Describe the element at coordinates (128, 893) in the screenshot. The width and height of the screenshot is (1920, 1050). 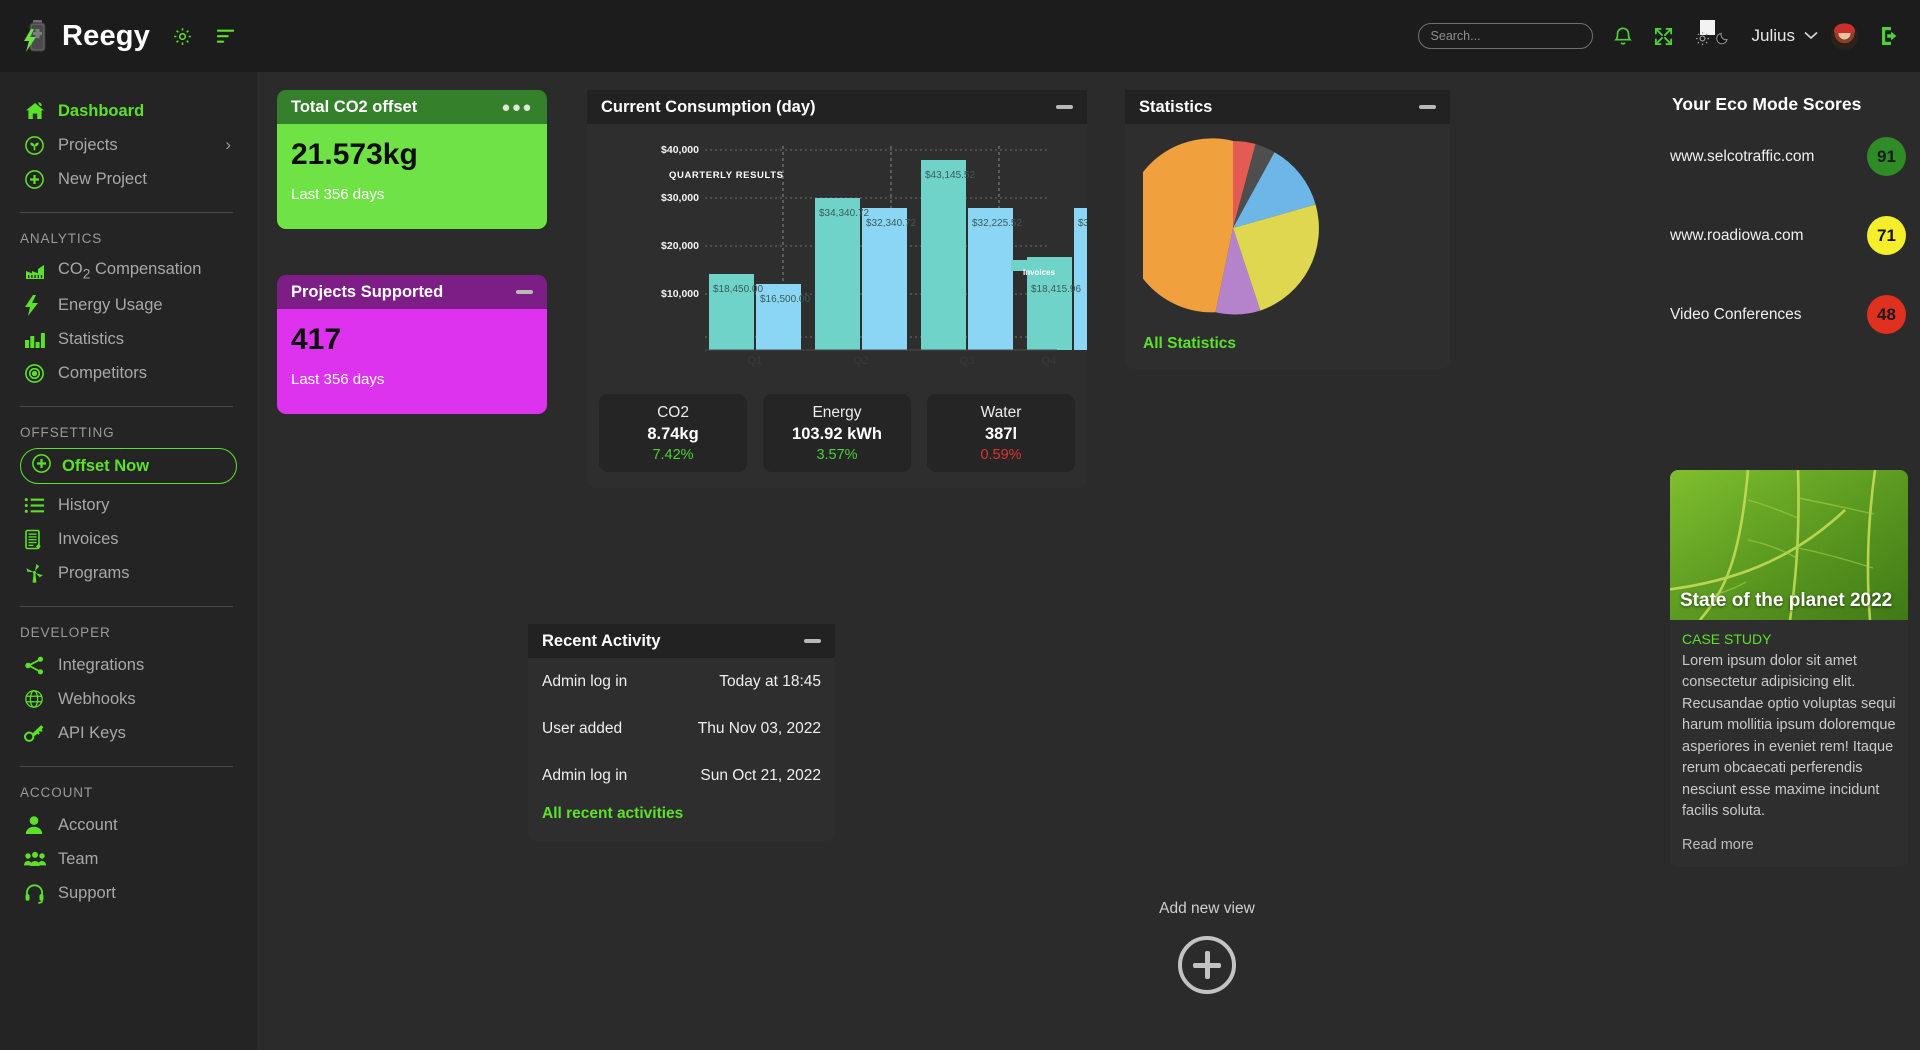
I see `sidebar-item-support: Support` at that location.